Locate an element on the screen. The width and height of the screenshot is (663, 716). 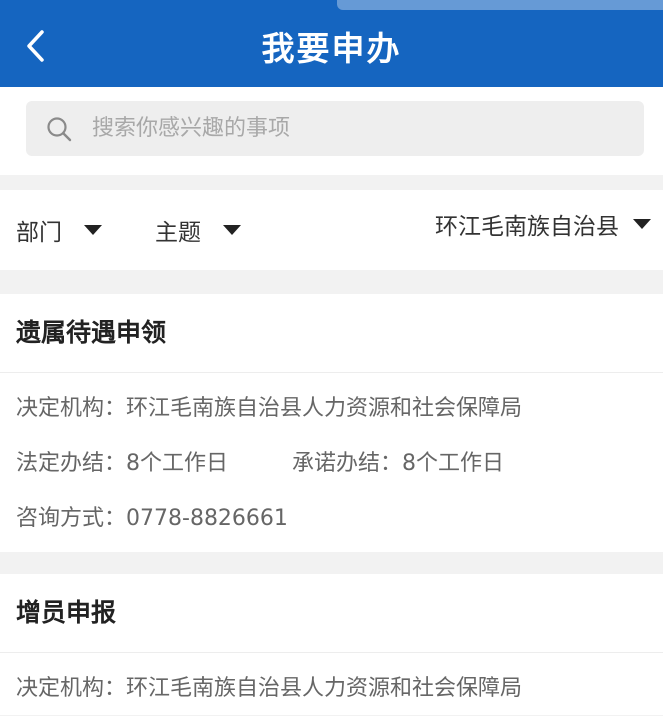
promise-value: 8个工作日 is located at coordinates (453, 463).